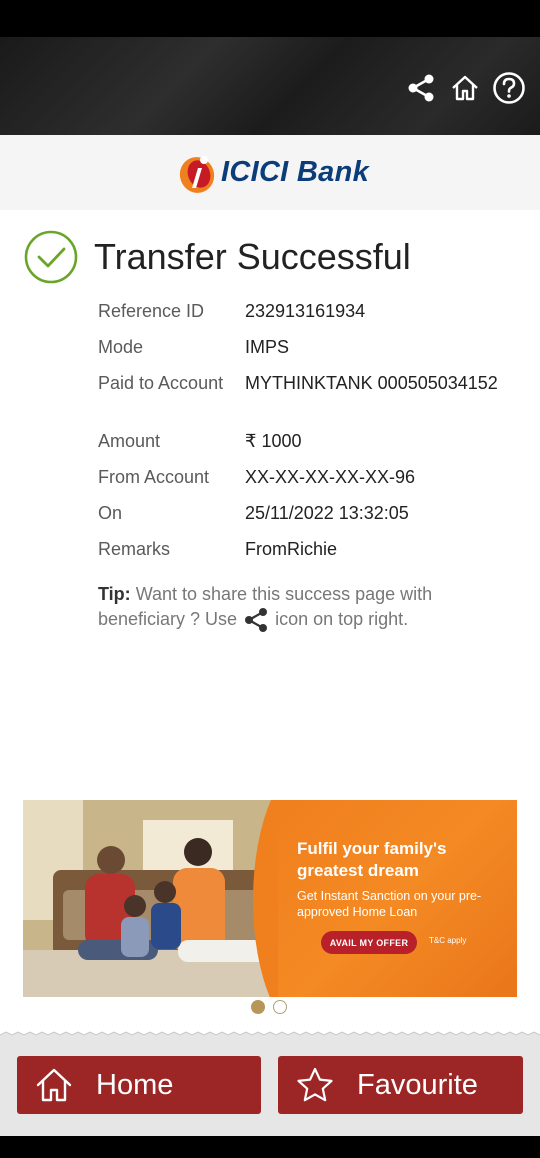  Describe the element at coordinates (252, 256) in the screenshot. I see `page-title: Transfer Successful` at that location.